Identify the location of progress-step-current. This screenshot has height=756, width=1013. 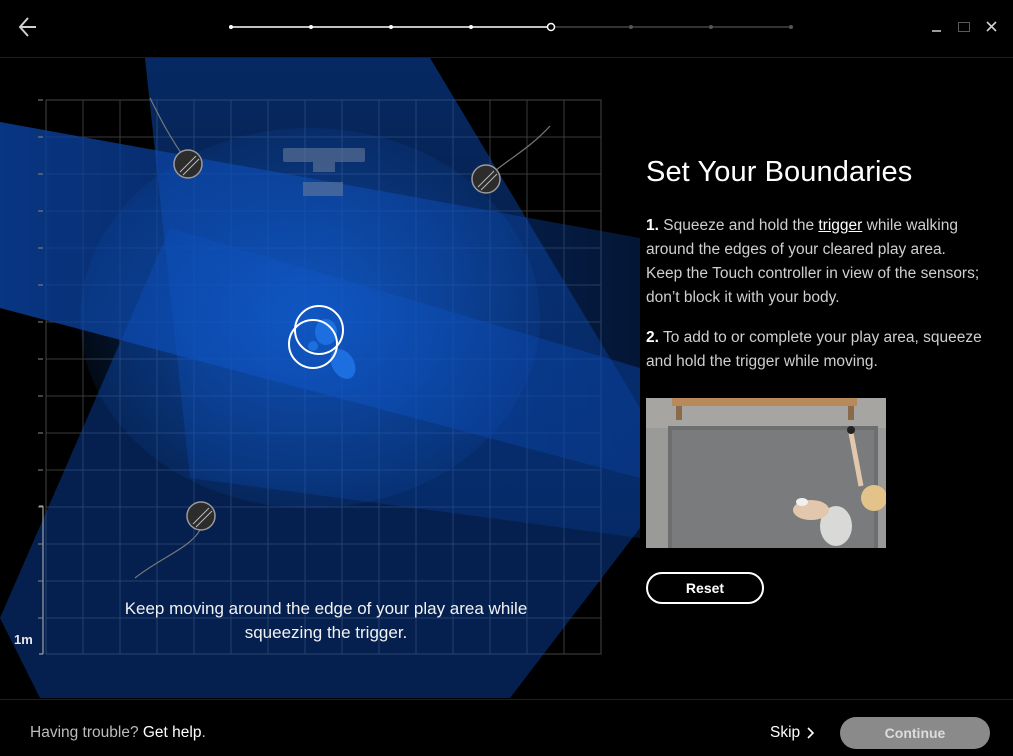
(551, 27).